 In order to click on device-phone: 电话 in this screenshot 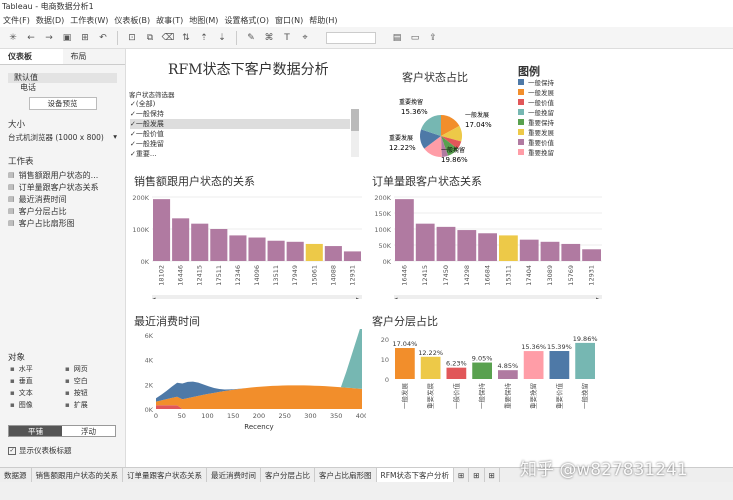, I will do `click(62, 88)`.